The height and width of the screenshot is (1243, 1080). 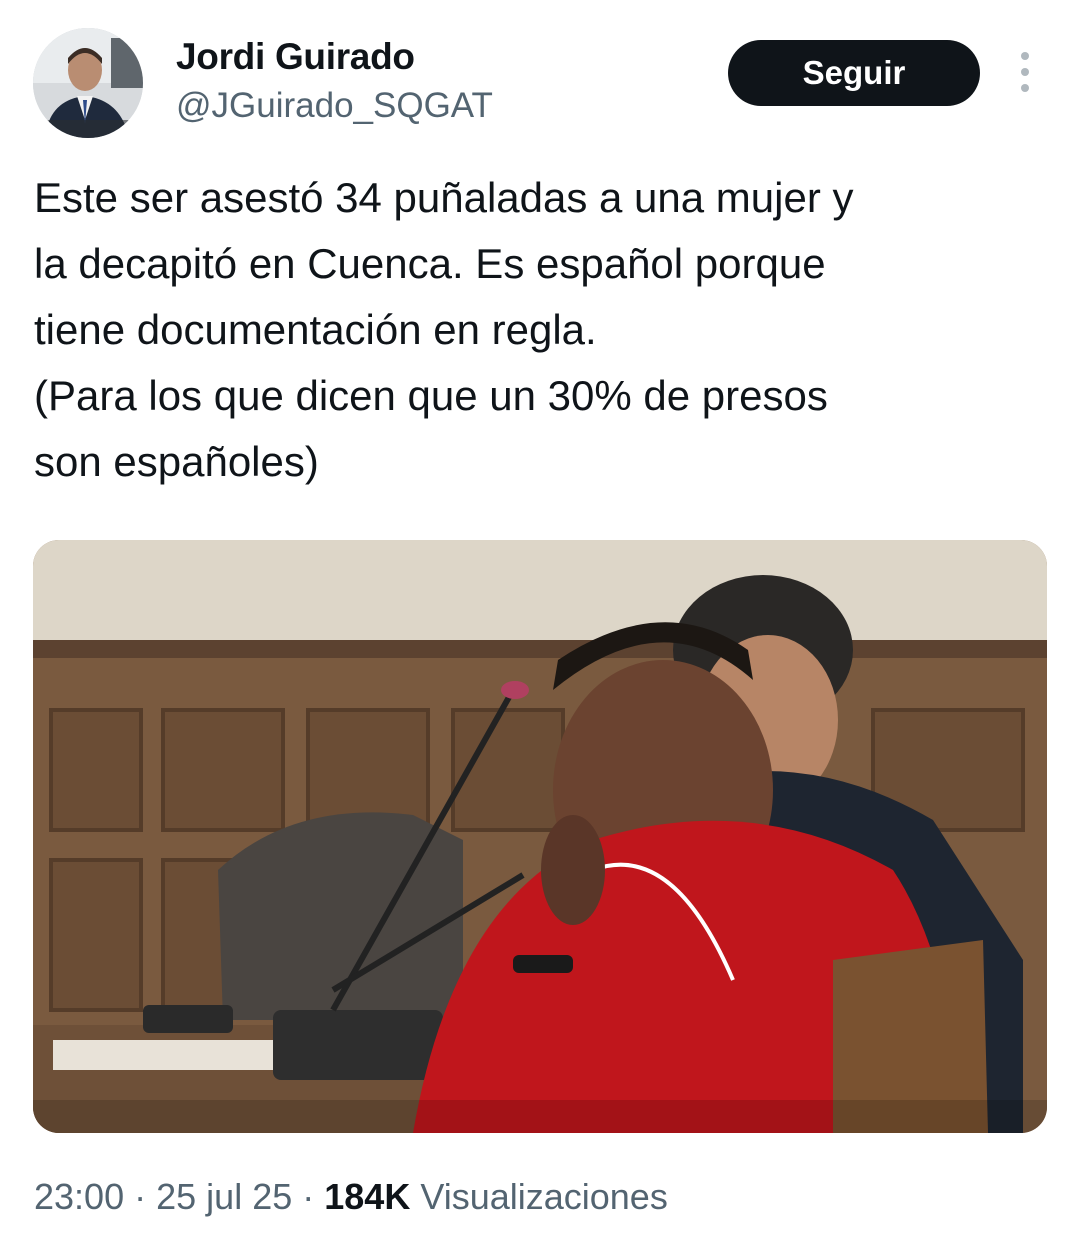 I want to click on tweet-text-line: (Para los que dicen que un 30% de presos, so click(x=431, y=395).